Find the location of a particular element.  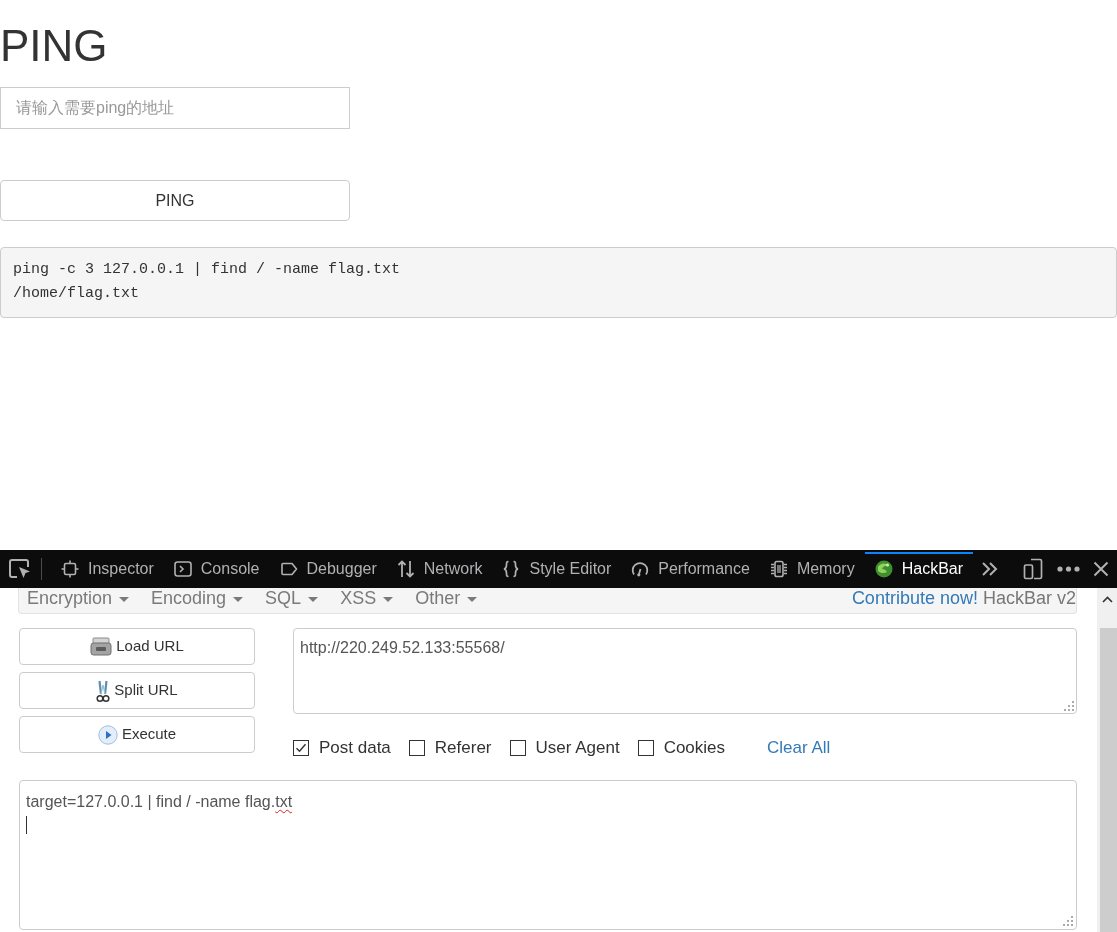

more-options-button is located at coordinates (1068, 569).